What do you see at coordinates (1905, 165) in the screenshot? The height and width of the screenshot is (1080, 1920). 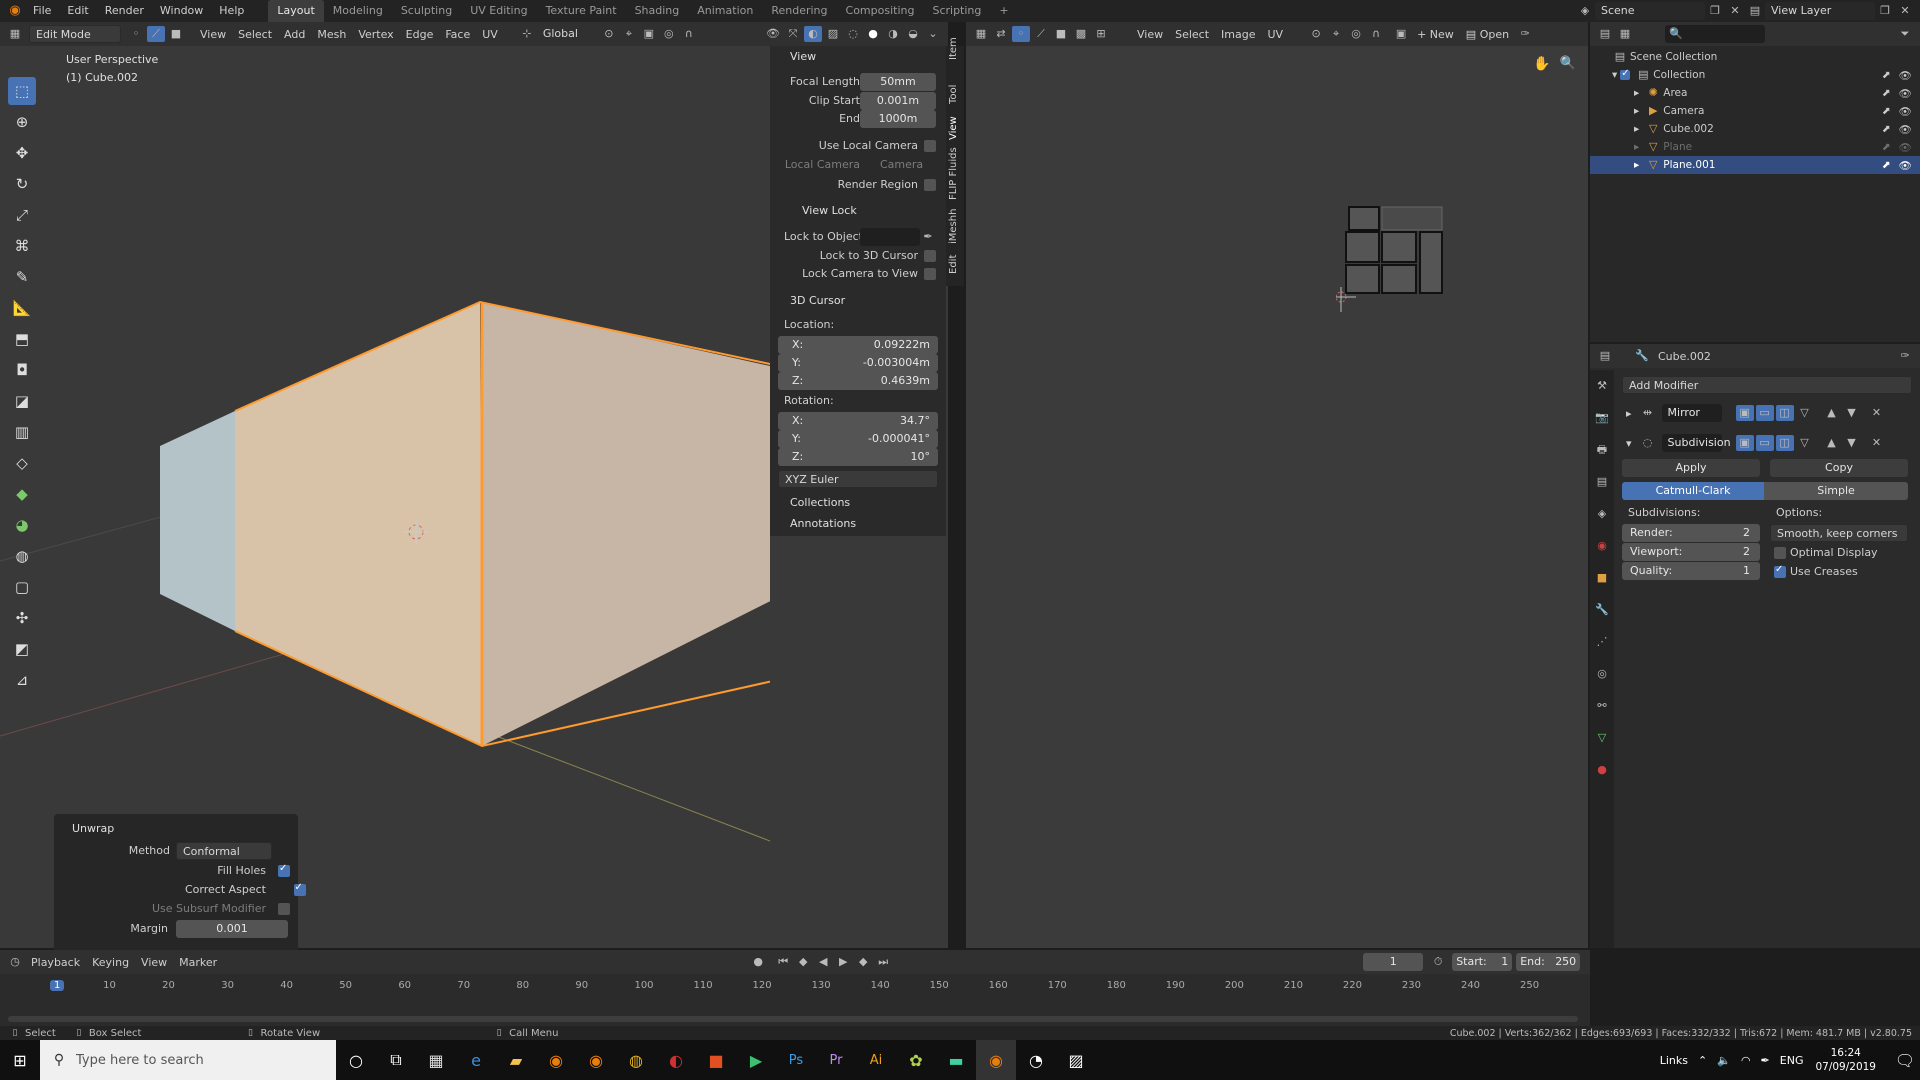 I see `eye-icon: 👁` at bounding box center [1905, 165].